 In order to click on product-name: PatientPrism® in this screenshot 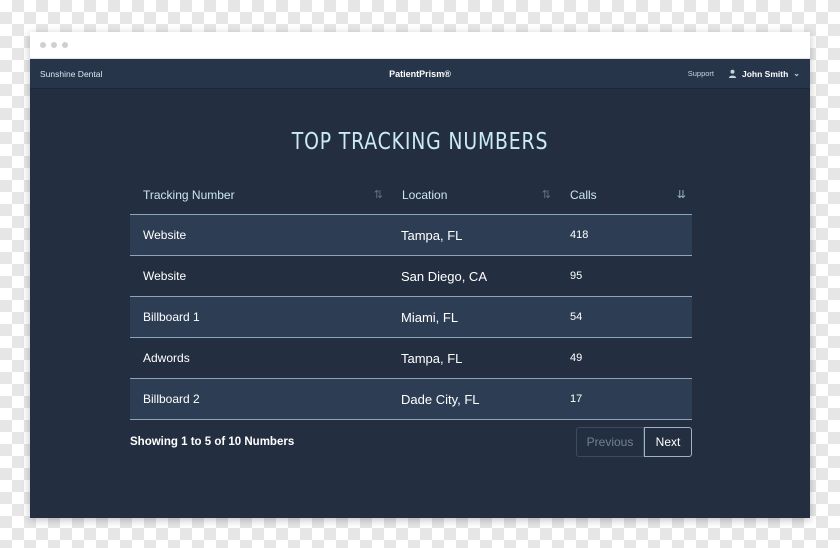, I will do `click(420, 74)`.